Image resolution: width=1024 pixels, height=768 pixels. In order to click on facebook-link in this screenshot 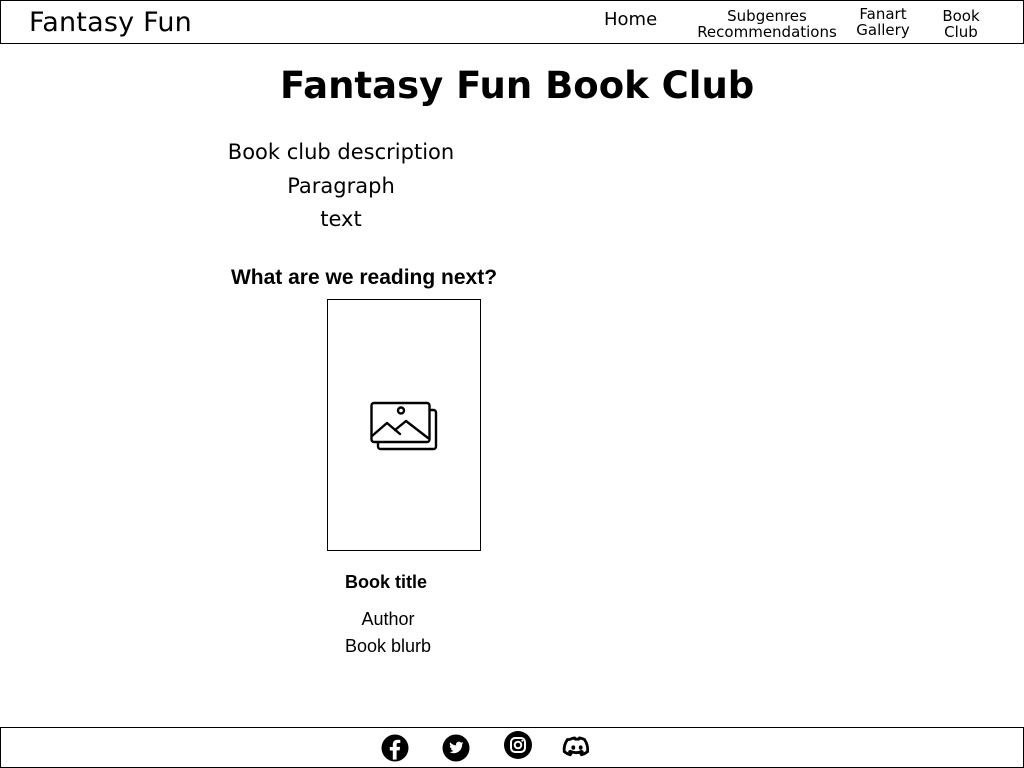, I will do `click(395, 748)`.